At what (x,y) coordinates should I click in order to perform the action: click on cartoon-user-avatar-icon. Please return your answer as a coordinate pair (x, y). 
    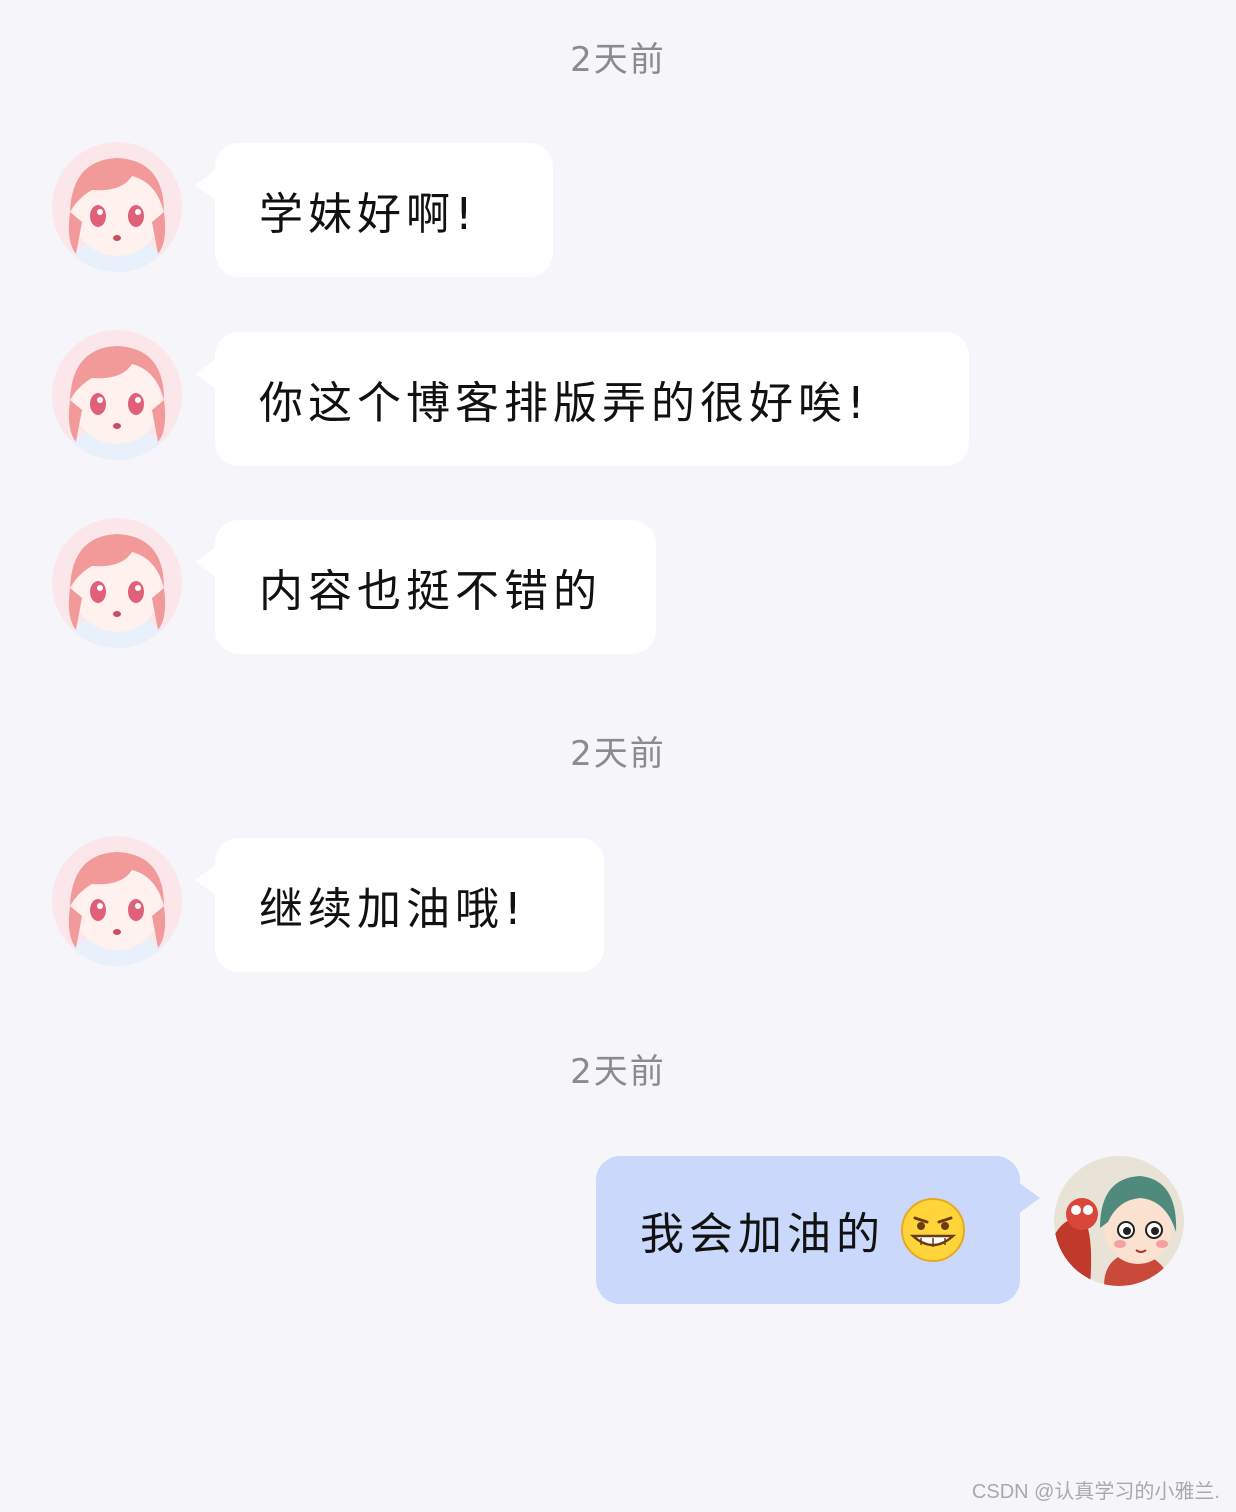
    Looking at the image, I should click on (1119, 1221).